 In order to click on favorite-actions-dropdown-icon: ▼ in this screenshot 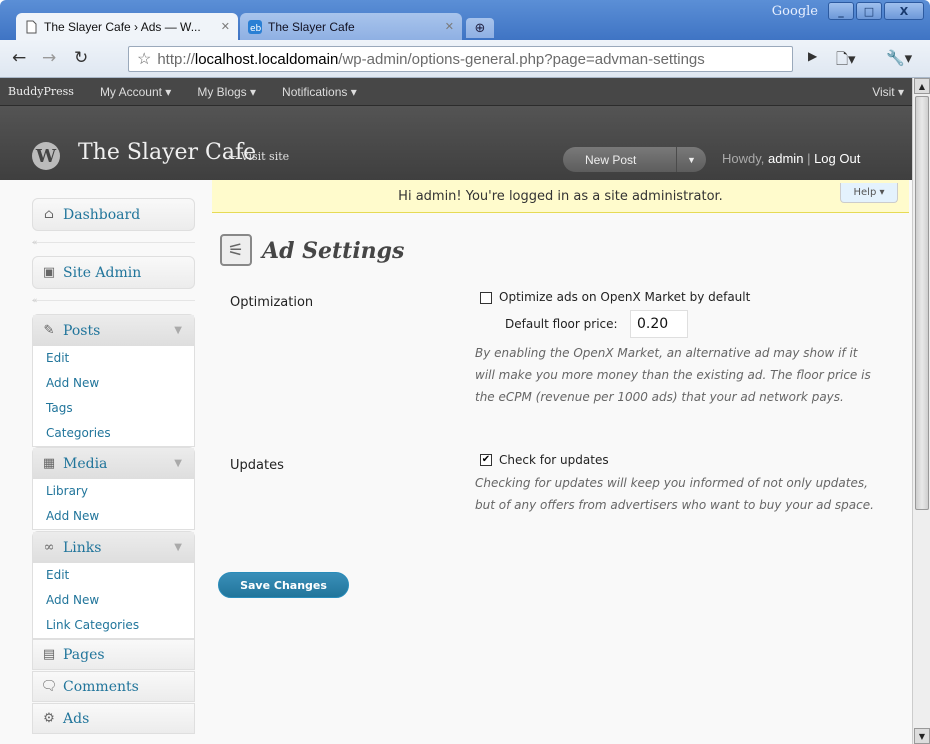, I will do `click(691, 159)`.